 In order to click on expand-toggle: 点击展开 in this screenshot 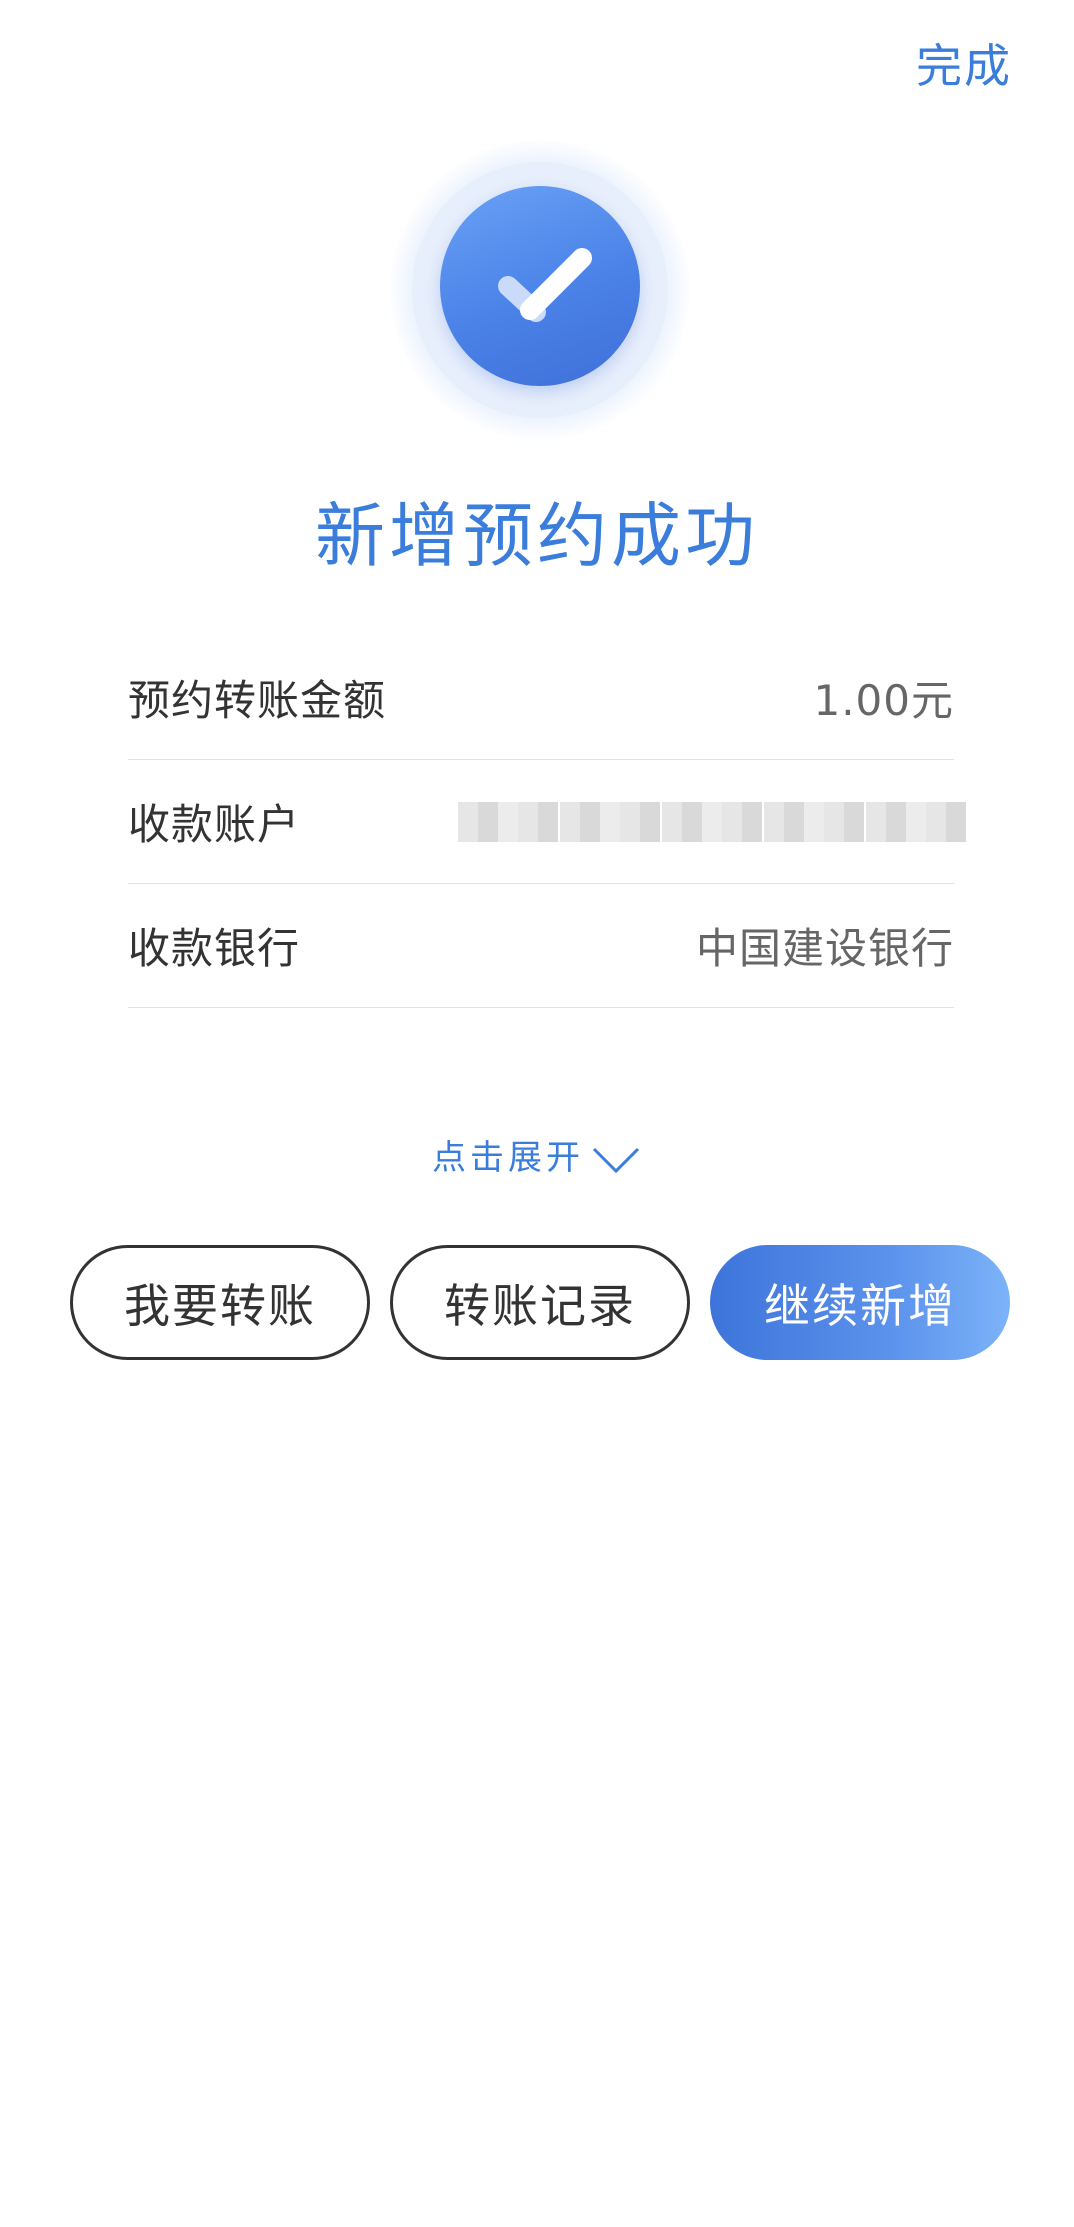, I will do `click(537, 1154)`.